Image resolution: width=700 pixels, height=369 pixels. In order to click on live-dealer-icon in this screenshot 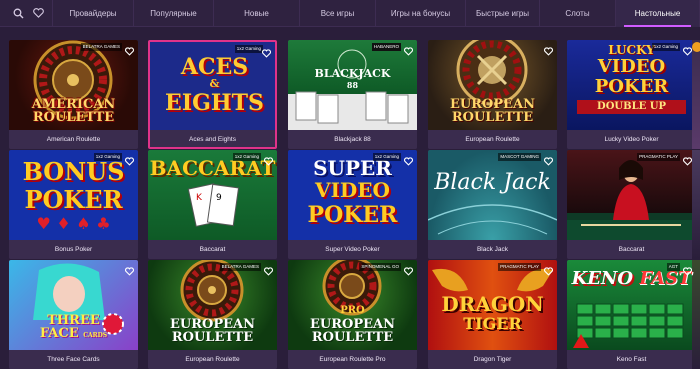, I will do `click(631, 200)`.